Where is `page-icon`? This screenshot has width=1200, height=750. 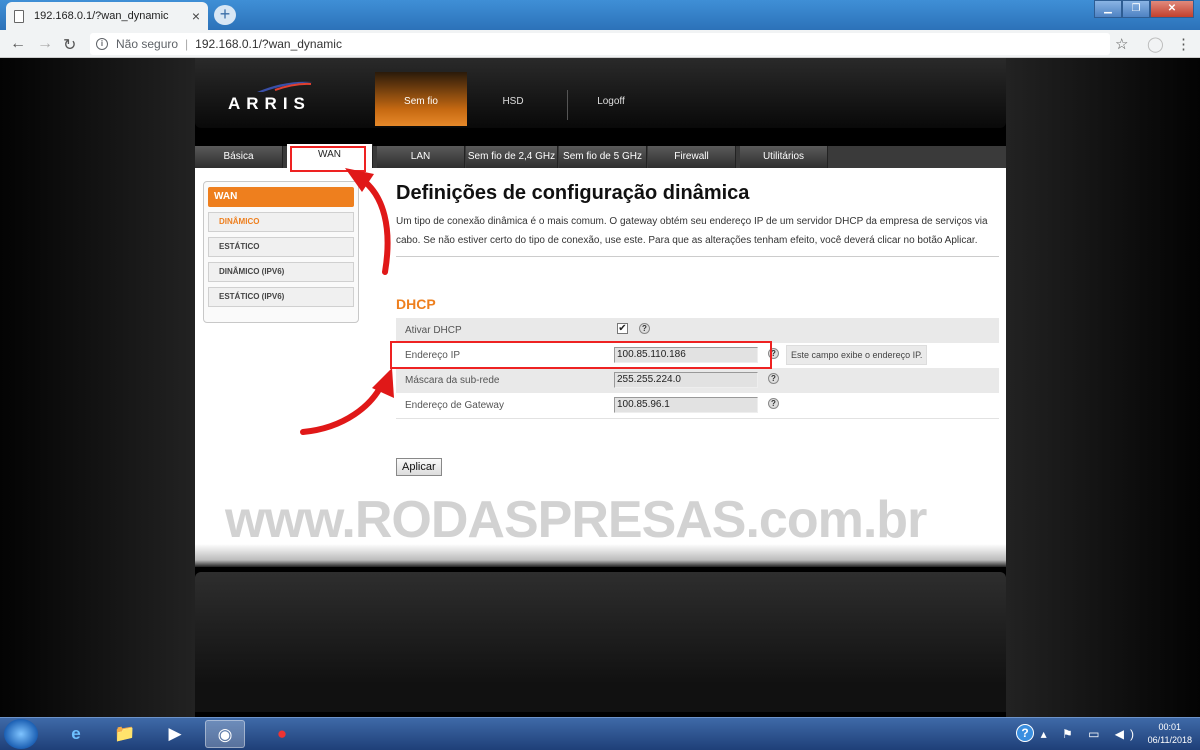
page-icon is located at coordinates (19, 16).